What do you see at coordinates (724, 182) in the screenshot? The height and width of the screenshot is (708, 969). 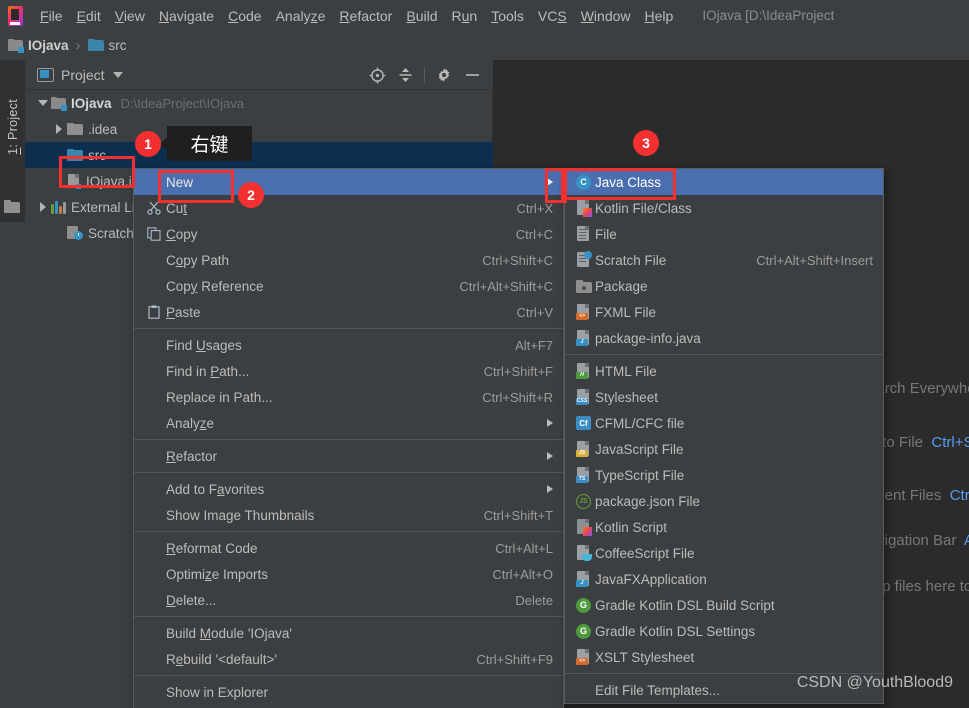 I see `submenu-item-java-class: C Java Class` at bounding box center [724, 182].